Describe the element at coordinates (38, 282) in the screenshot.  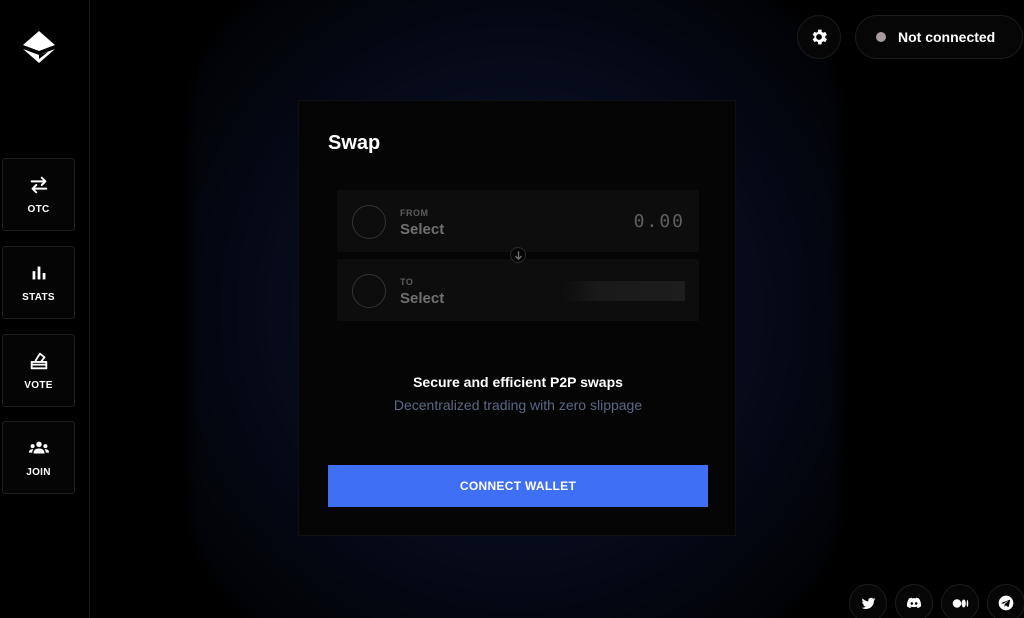
I see `sidebar-item-stats: STATS` at that location.